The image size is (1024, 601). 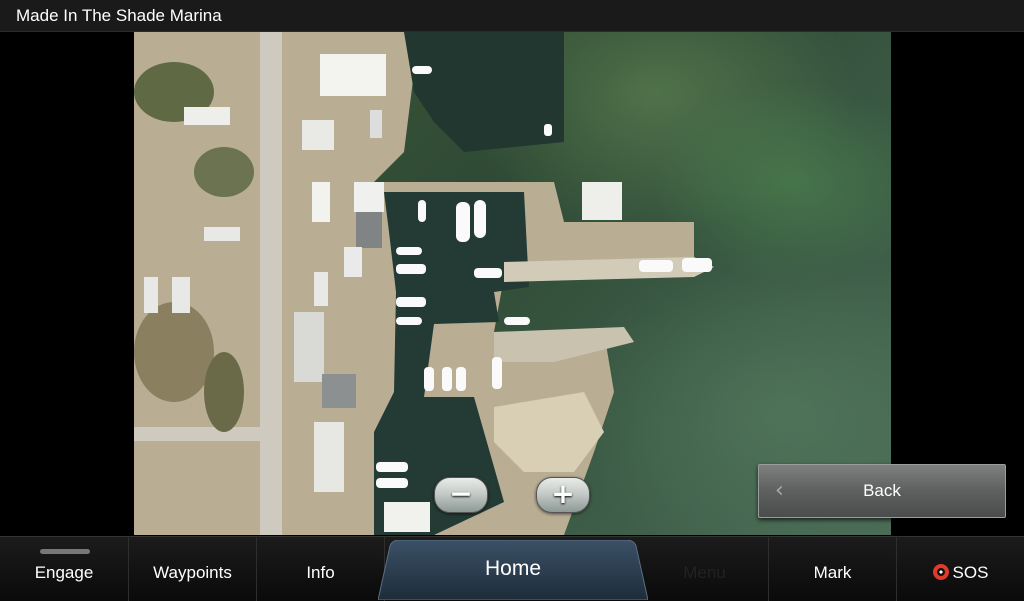 I want to click on tab-engage: Engage, so click(x=64, y=569).